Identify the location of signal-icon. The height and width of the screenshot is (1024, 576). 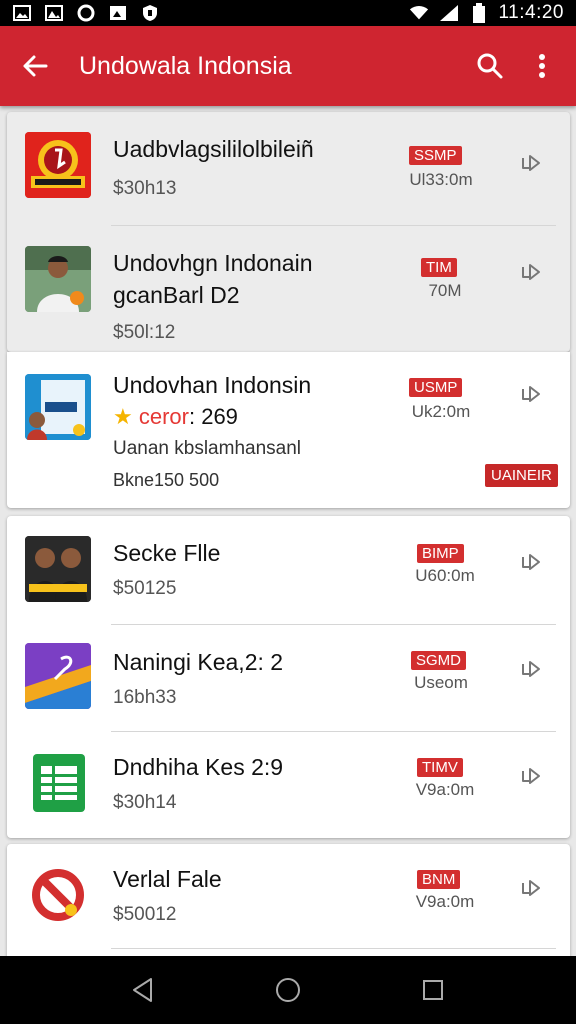
(449, 13).